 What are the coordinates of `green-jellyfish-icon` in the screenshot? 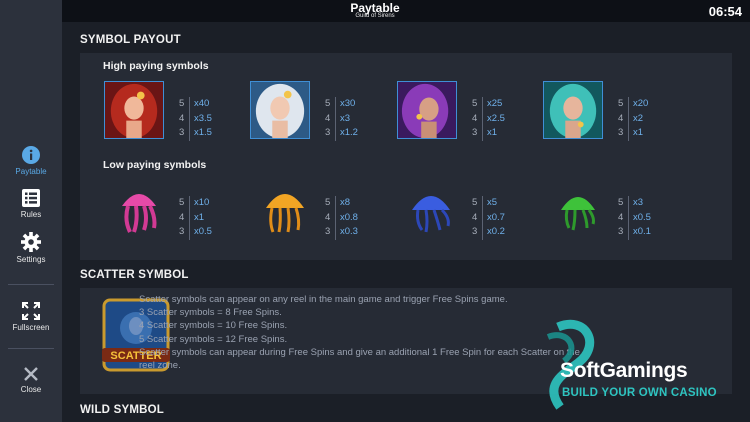 It's located at (578, 210).